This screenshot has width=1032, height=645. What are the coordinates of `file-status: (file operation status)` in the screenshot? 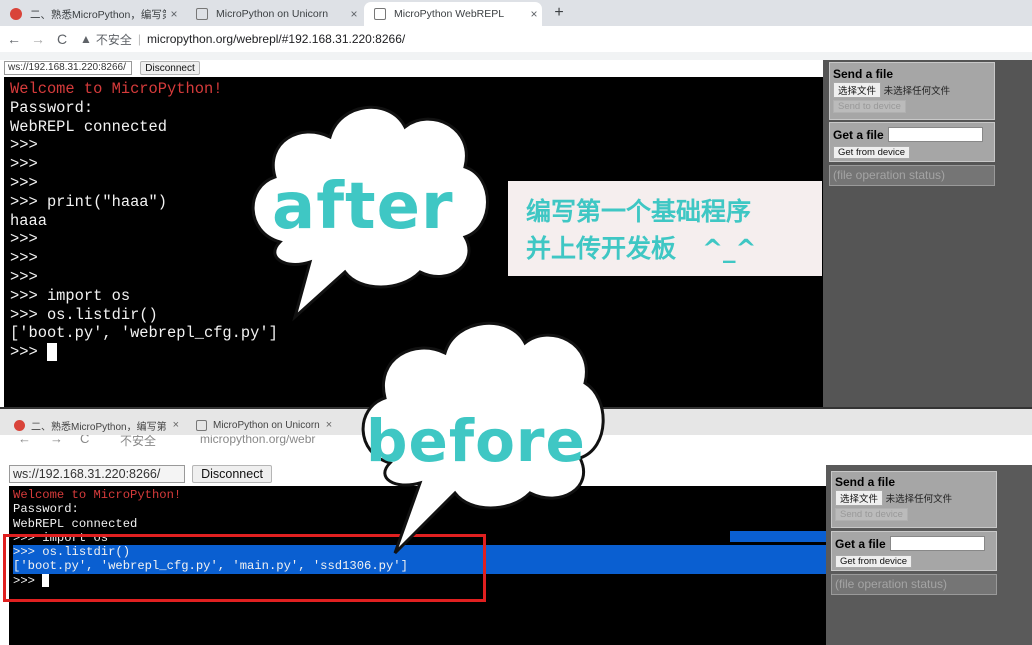 It's located at (912, 175).